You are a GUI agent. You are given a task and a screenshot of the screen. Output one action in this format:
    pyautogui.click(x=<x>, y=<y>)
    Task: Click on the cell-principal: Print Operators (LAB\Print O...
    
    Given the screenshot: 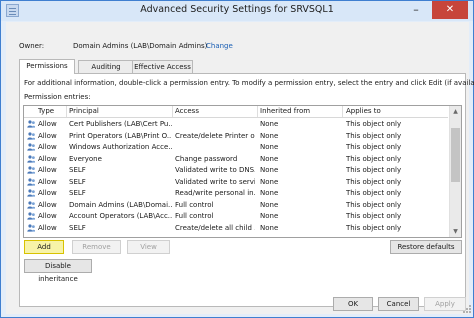 What is the action you would take?
    pyautogui.click(x=120, y=135)
    